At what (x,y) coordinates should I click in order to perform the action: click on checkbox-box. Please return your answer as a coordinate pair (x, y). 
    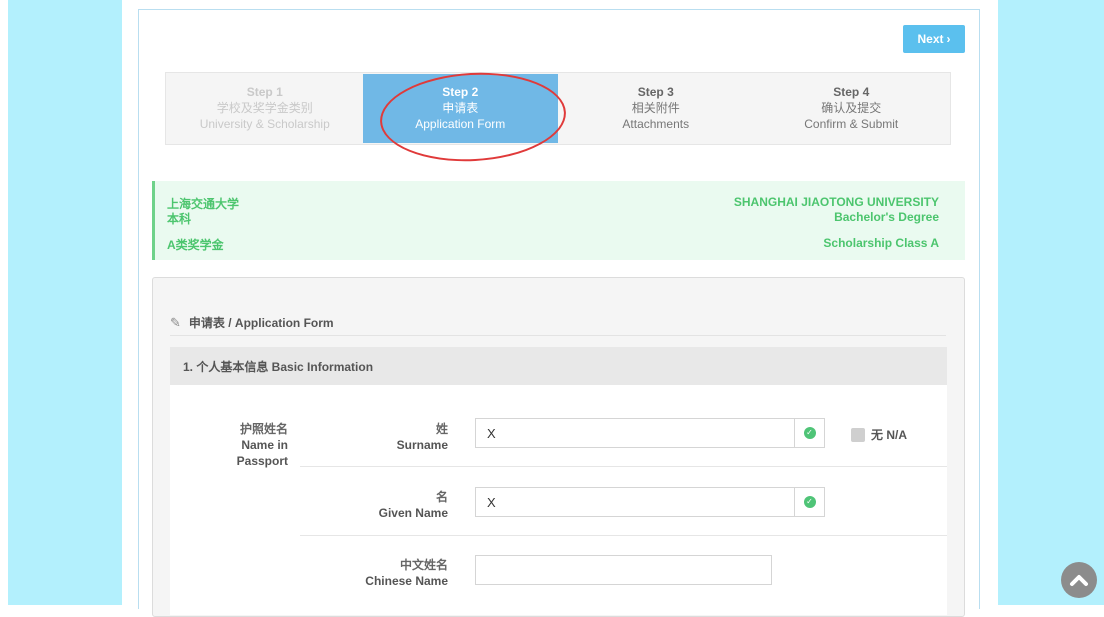
    Looking at the image, I should click on (858, 434).